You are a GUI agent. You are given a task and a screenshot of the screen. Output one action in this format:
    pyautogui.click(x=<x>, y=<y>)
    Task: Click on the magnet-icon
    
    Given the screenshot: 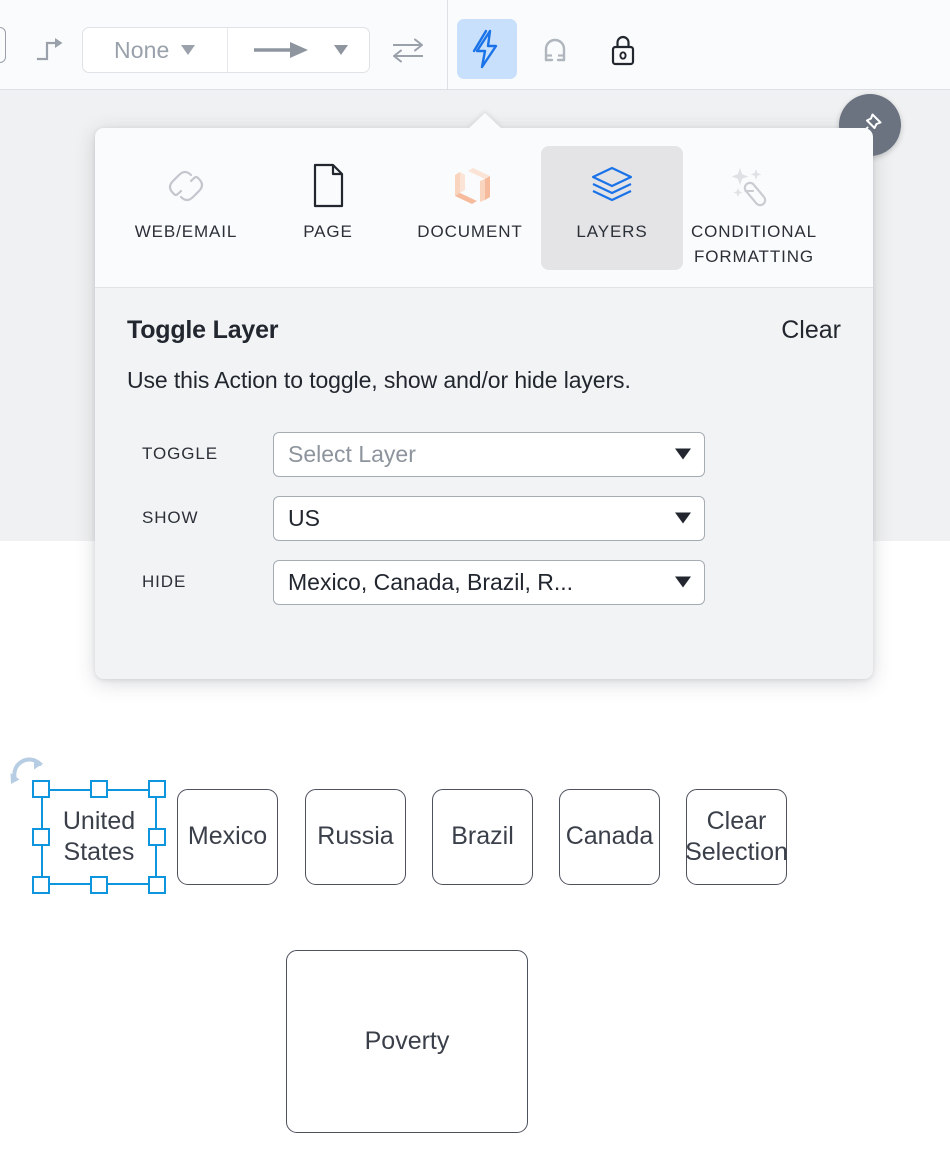 What is the action you would take?
    pyautogui.click(x=555, y=50)
    